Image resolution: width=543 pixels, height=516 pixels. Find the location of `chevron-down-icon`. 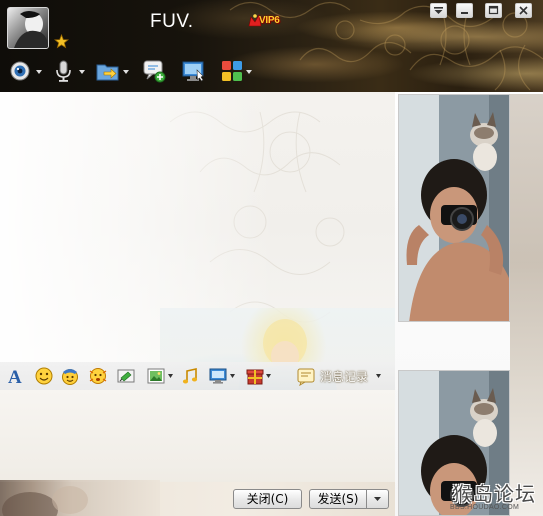

chevron-down-icon is located at coordinates (377, 499).